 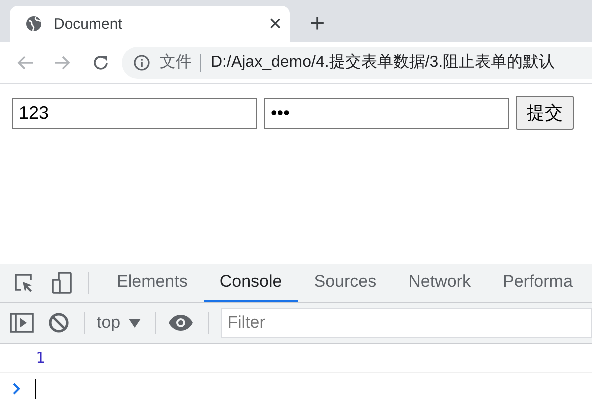 I want to click on text-cursor, so click(x=35, y=389).